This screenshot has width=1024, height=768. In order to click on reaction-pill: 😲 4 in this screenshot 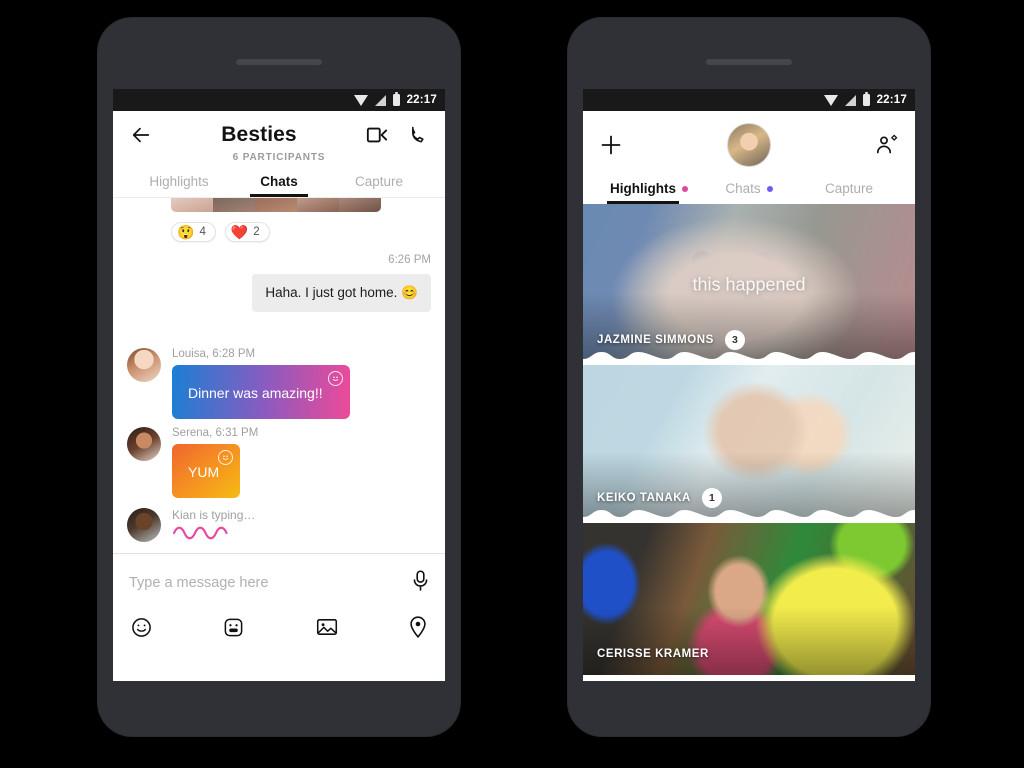, I will do `click(193, 232)`.